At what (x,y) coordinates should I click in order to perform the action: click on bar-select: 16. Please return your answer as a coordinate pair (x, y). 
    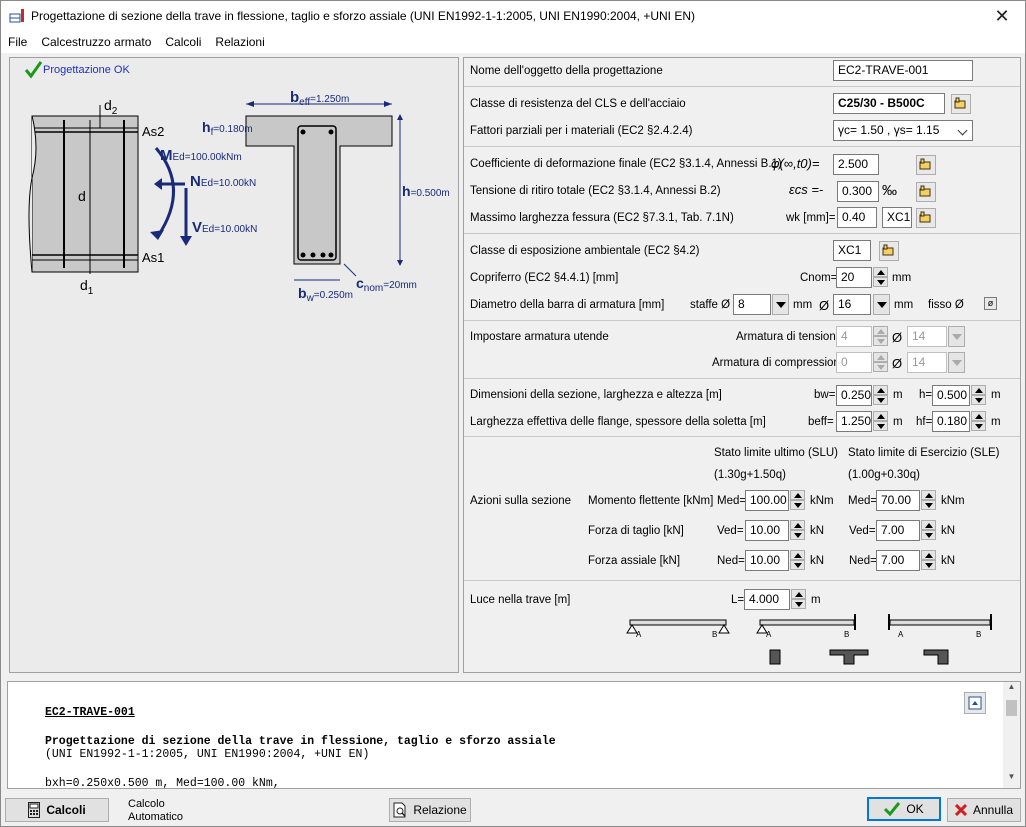
    Looking at the image, I should click on (852, 304).